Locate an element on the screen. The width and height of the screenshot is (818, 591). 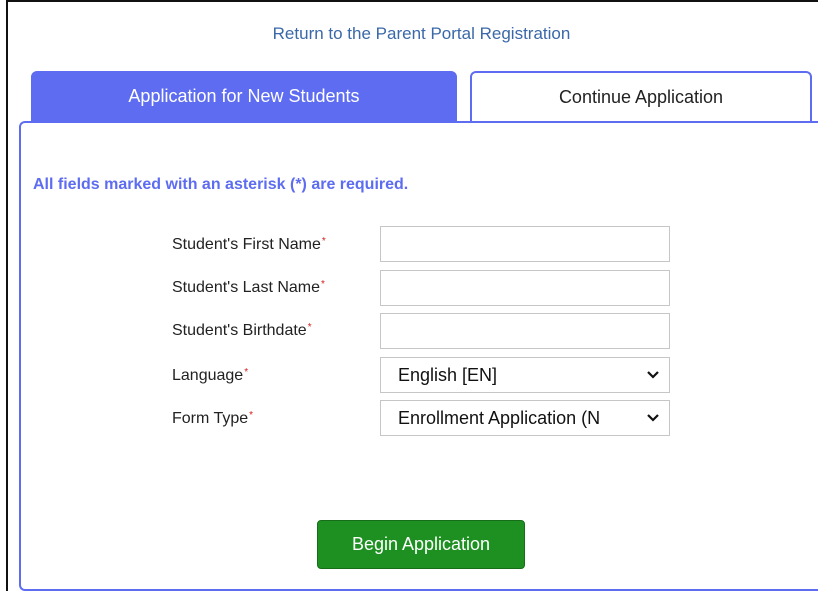
birthdate-input is located at coordinates (525, 331).